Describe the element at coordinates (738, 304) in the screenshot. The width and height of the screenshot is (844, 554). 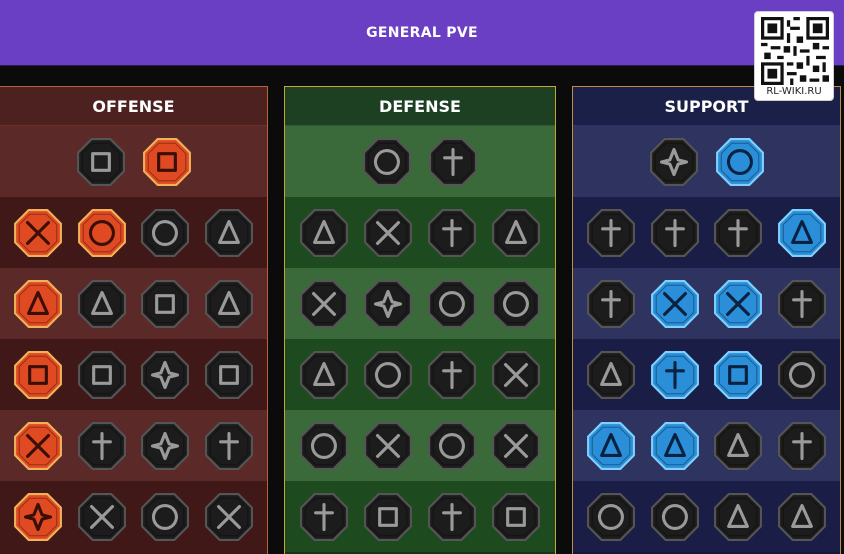
I see `shattered-ground-icon` at that location.